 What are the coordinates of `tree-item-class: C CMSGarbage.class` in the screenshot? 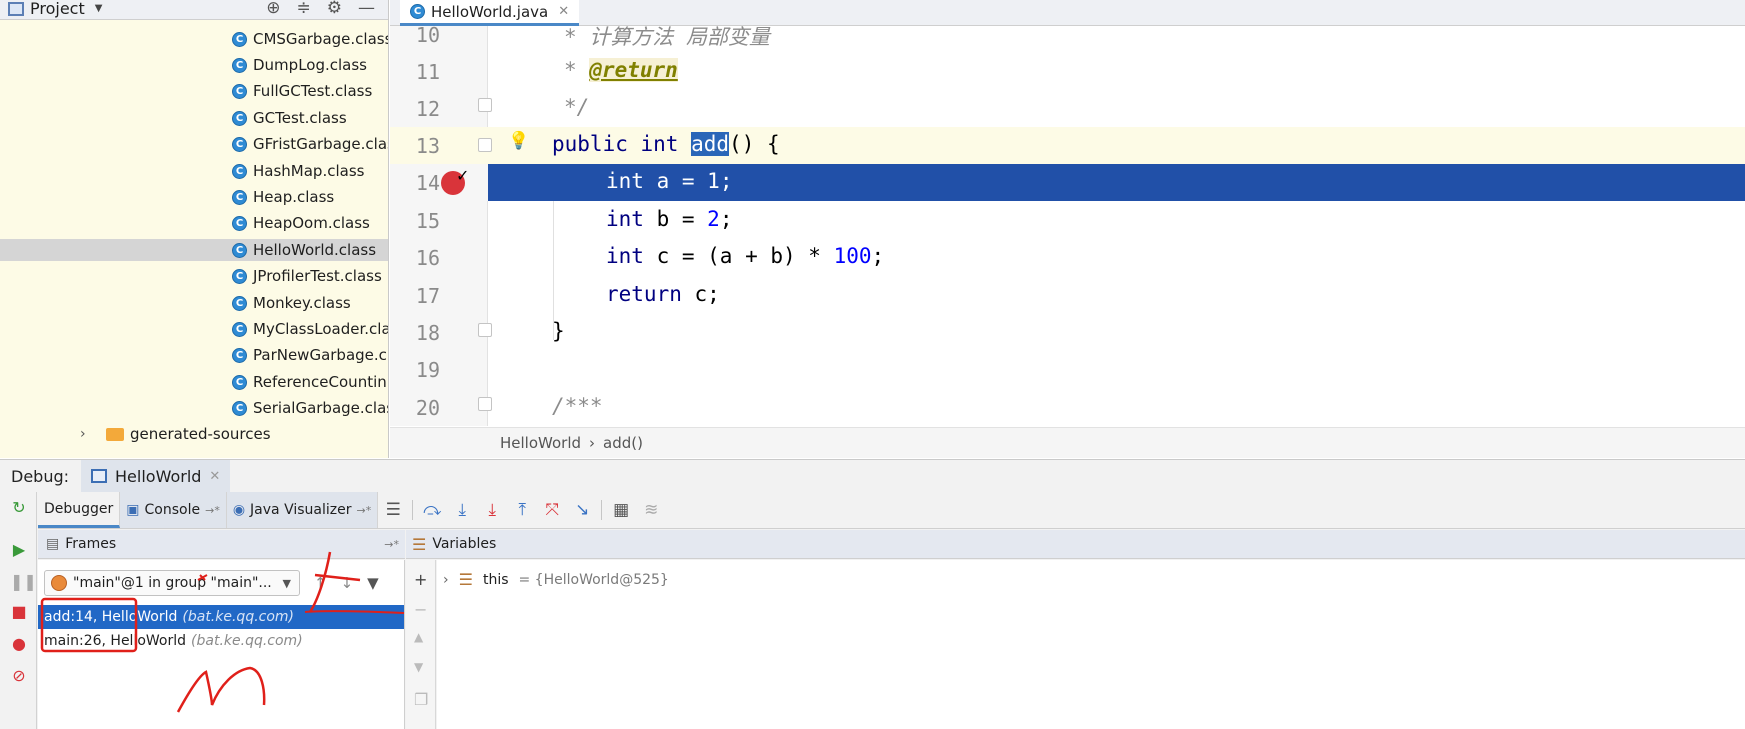 It's located at (310, 39).